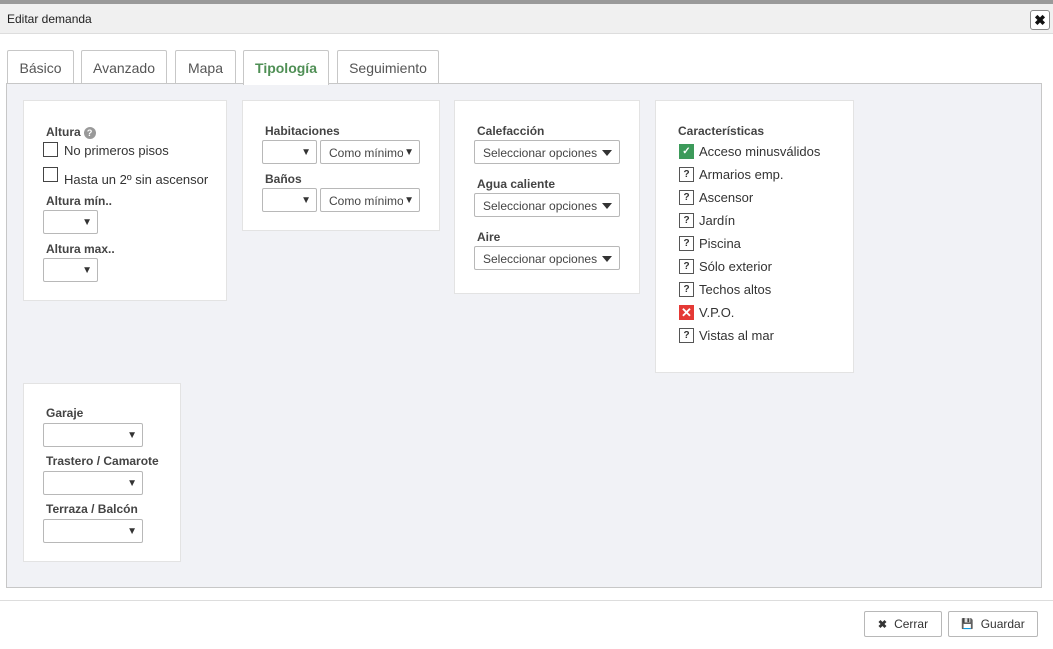  I want to click on tab-mapa: Mapa, so click(205, 67).